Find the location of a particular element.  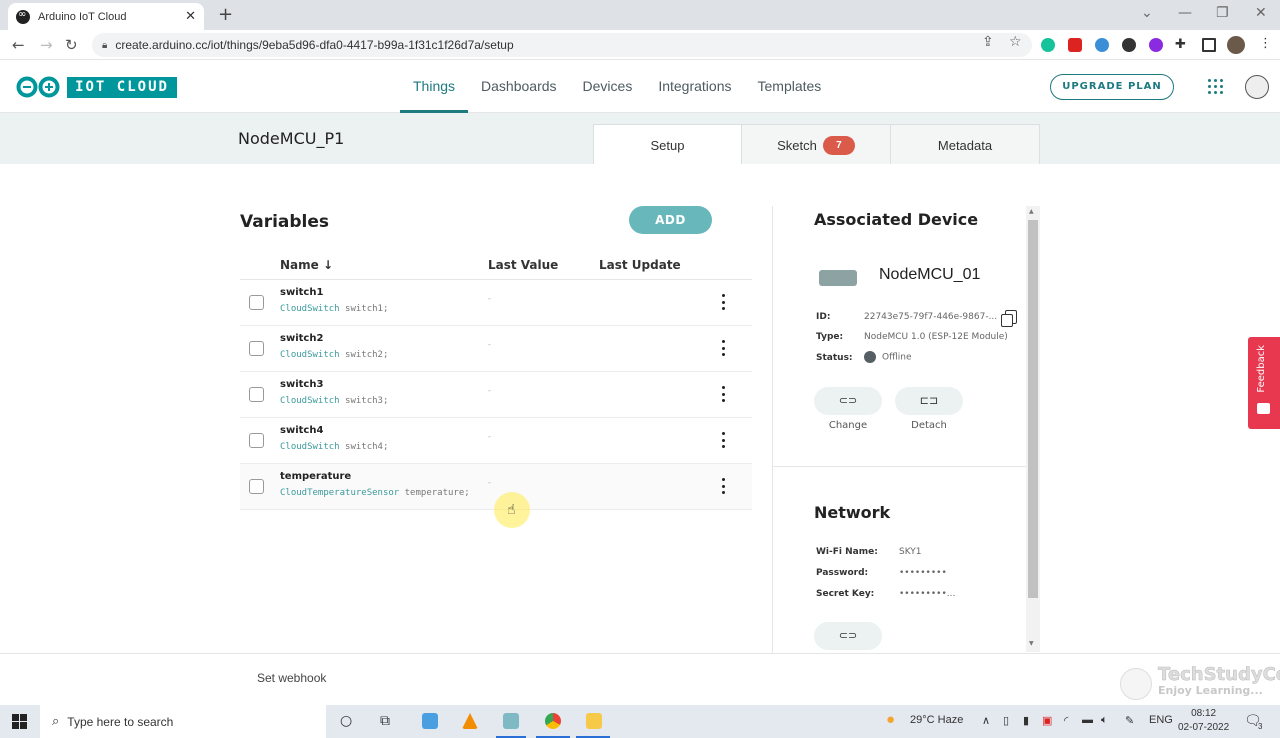

puzzle-extensions-icon: ✚ is located at coordinates (1182, 44).